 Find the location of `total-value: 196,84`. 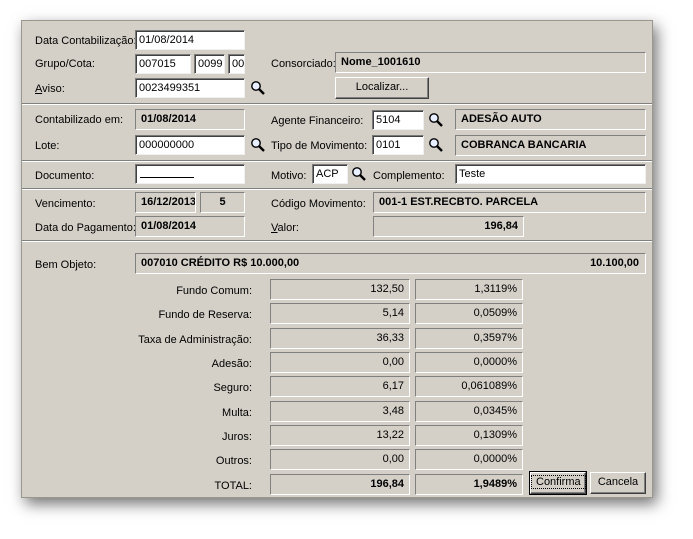

total-value: 196,84 is located at coordinates (340, 484).